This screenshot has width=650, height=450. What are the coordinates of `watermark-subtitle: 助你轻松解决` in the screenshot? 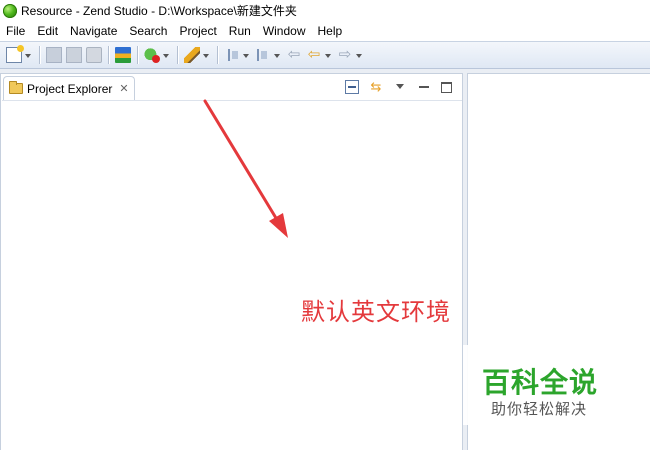 It's located at (539, 409).